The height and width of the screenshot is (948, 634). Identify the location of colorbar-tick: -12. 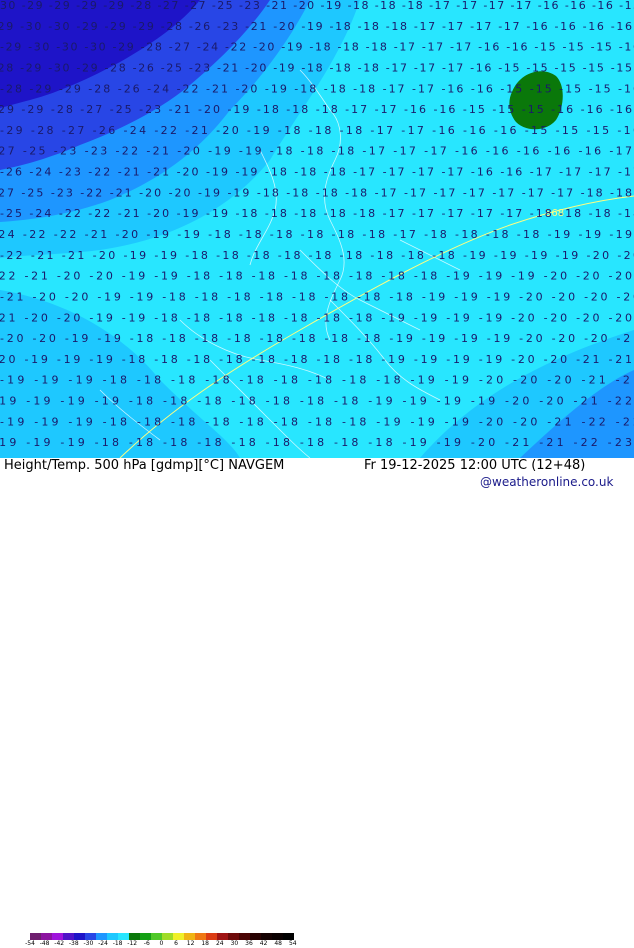
(132, 943).